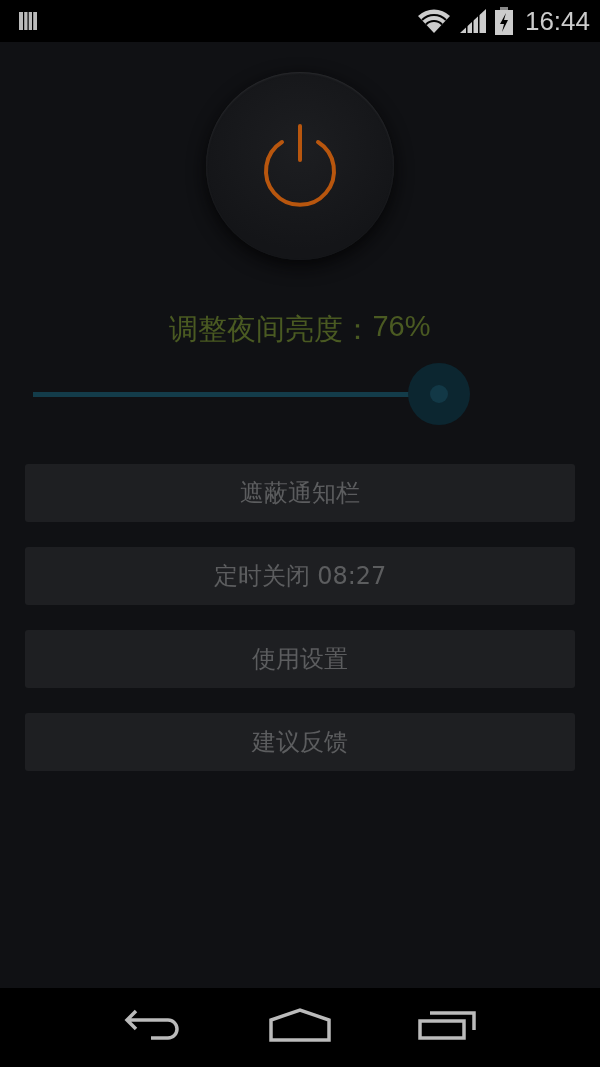 This screenshot has height=1067, width=600. Describe the element at coordinates (447, 1024) in the screenshot. I see `recent-apps-icon` at that location.